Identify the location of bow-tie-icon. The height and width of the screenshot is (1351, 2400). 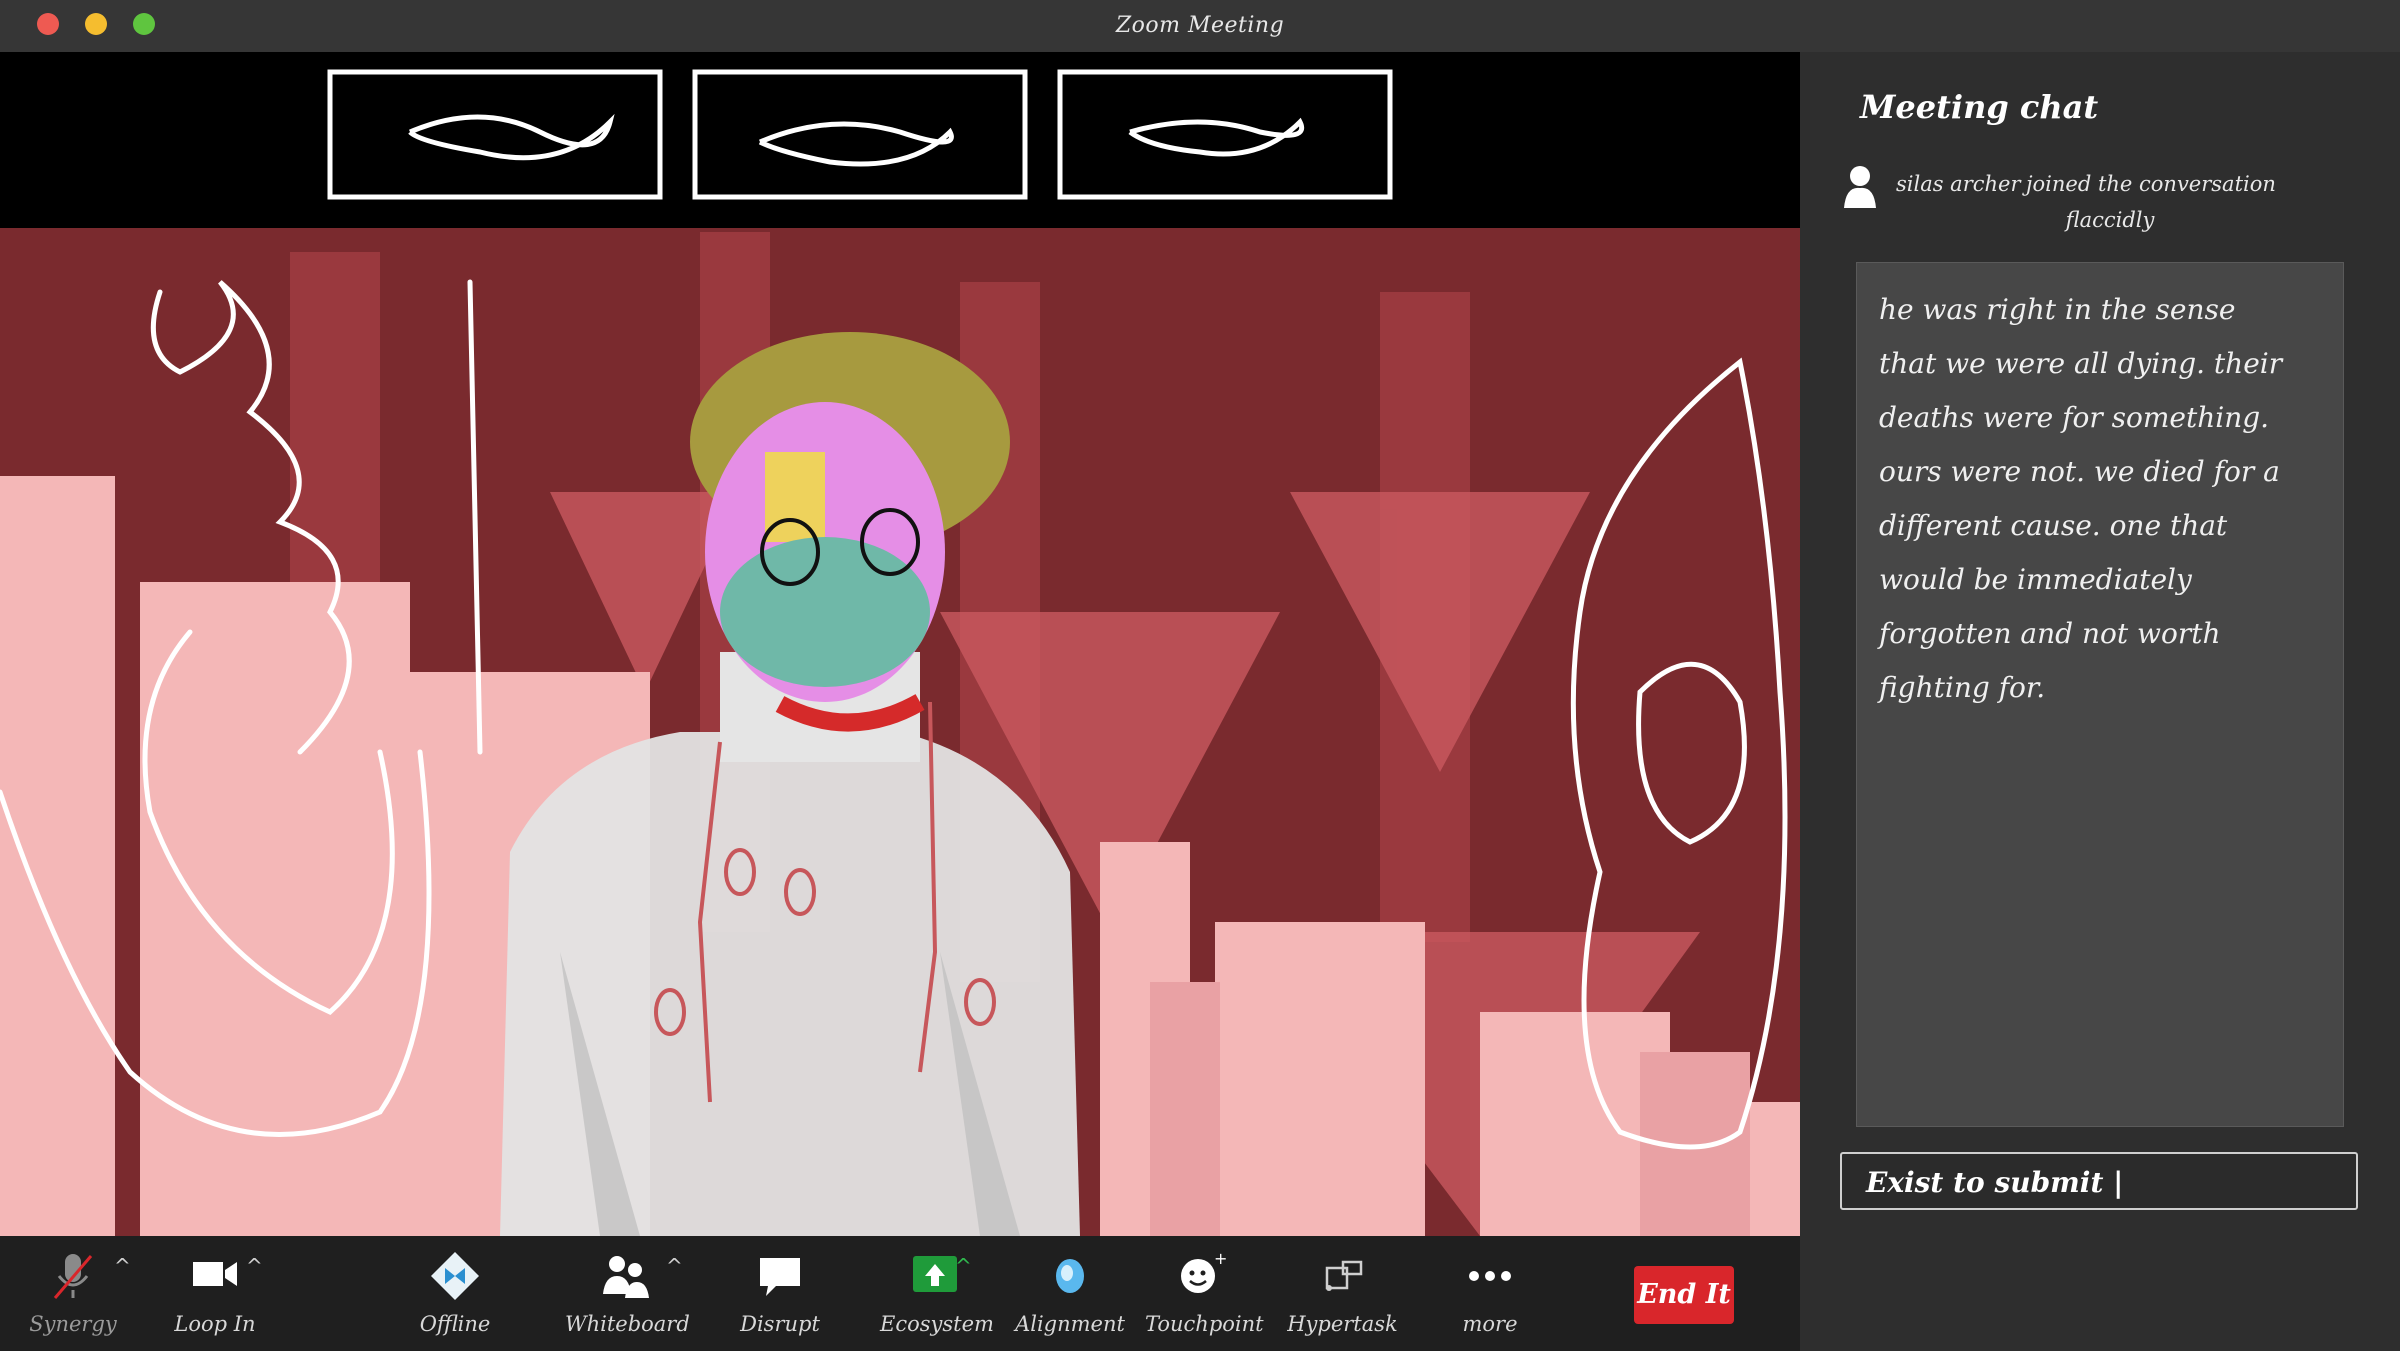
(455, 1276).